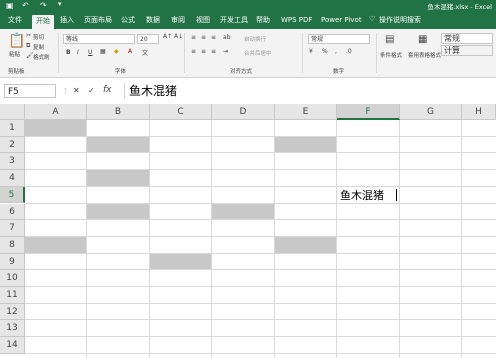 Image resolution: width=496 pixels, height=358 pixels. Describe the element at coordinates (128, 20) in the screenshot. I see `tab-formulas: 公式` at that location.